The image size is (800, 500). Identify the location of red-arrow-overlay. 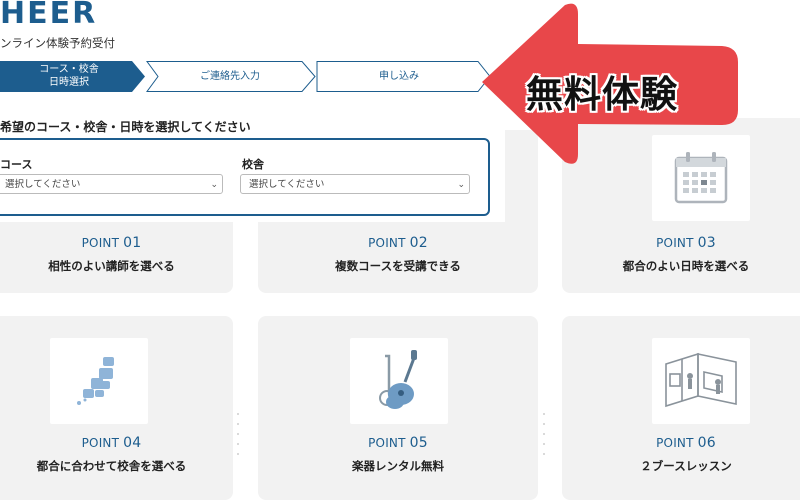
(610, 83).